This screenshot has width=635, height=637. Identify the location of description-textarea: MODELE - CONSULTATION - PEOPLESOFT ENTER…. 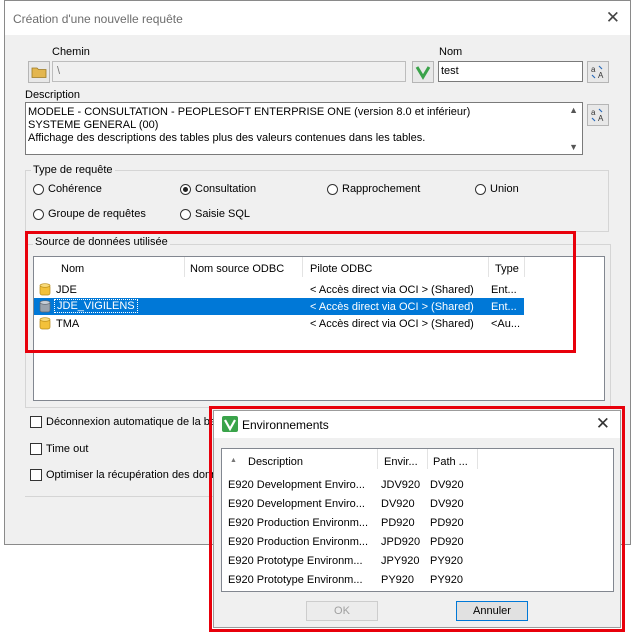
(304, 128).